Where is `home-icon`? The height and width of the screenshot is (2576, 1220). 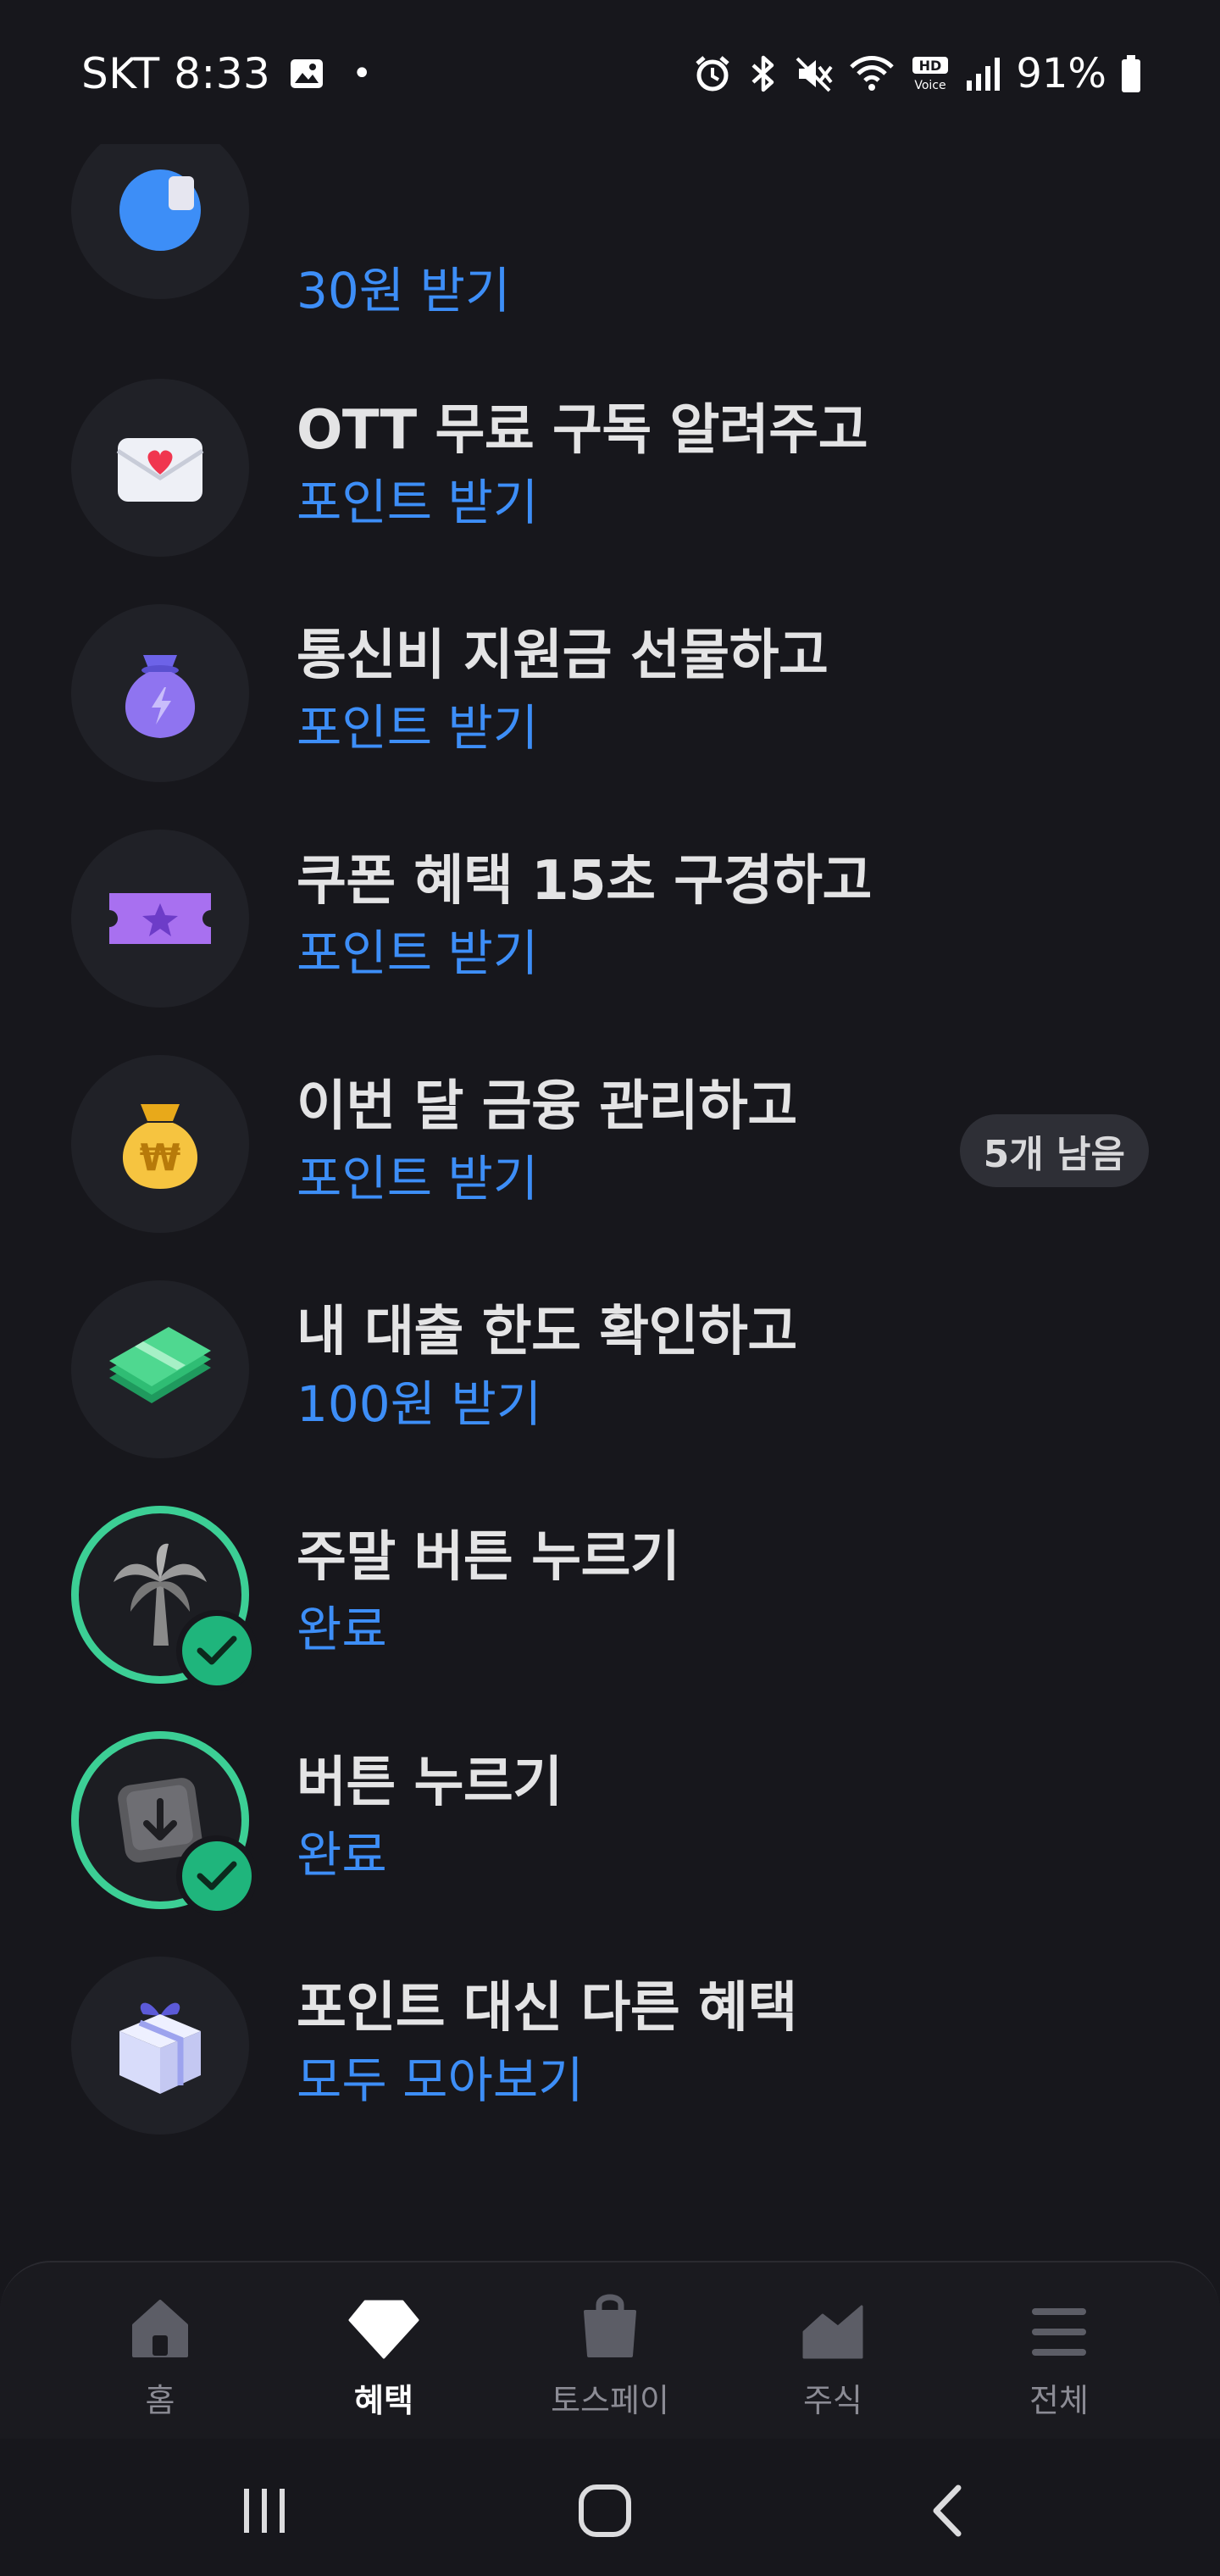
home-icon is located at coordinates (160, 2323).